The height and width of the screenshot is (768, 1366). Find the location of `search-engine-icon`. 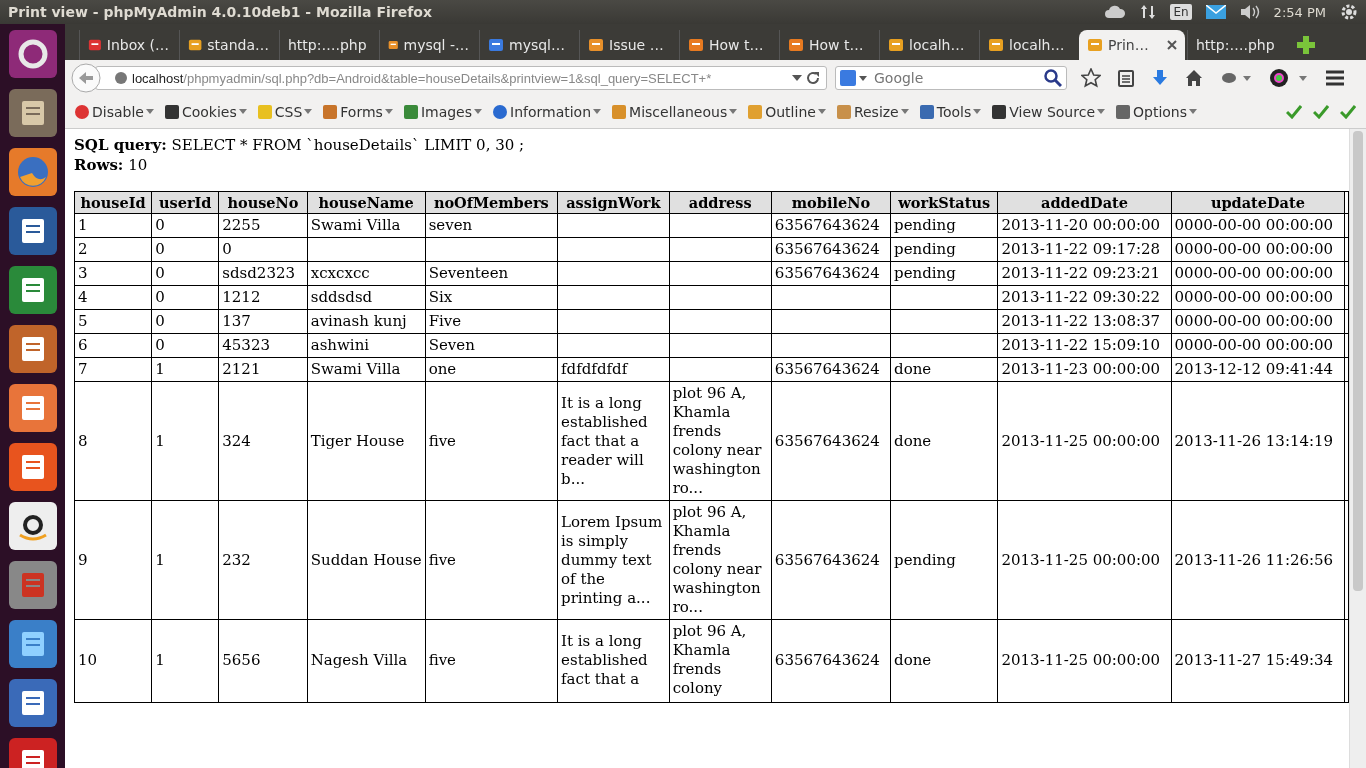

search-engine-icon is located at coordinates (854, 78).